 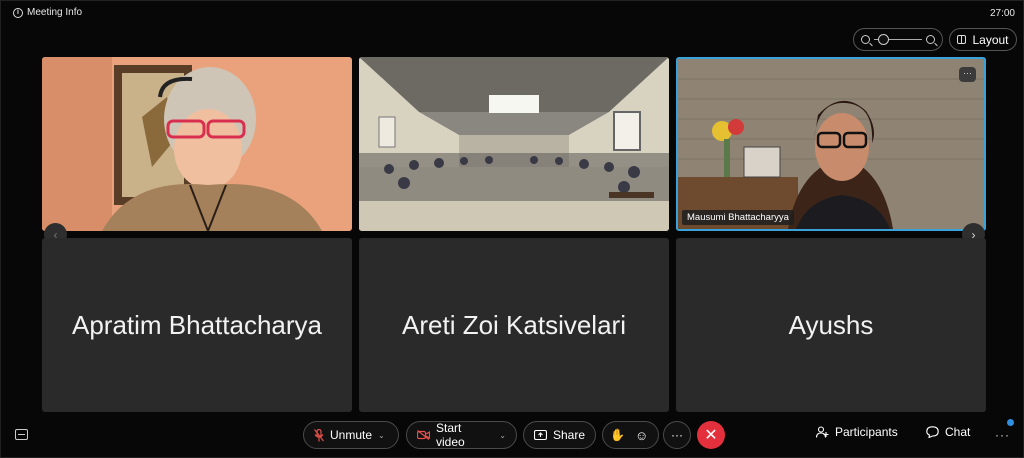 I want to click on chat-icon, so click(x=932, y=432).